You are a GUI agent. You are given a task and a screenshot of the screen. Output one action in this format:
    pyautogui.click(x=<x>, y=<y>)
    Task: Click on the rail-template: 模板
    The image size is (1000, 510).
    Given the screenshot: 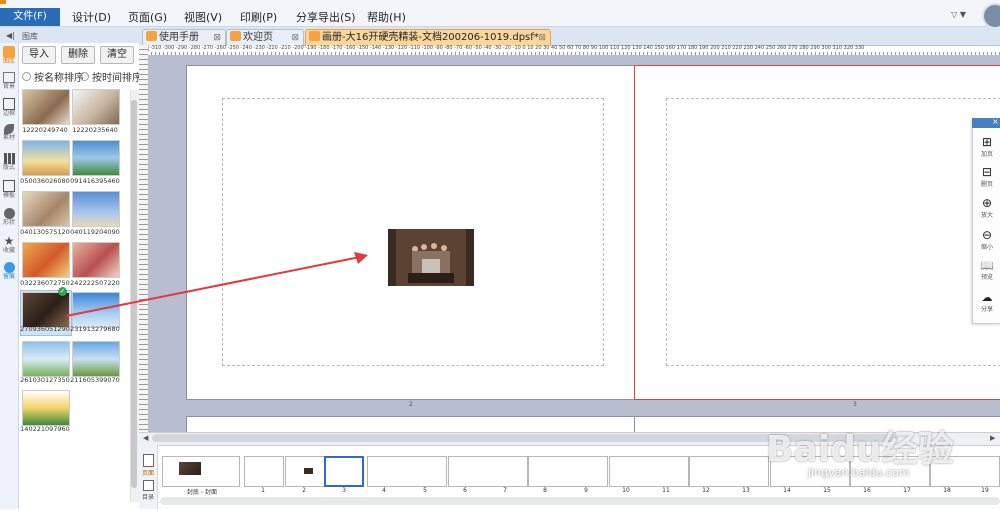 What is the action you would take?
    pyautogui.click(x=9, y=190)
    